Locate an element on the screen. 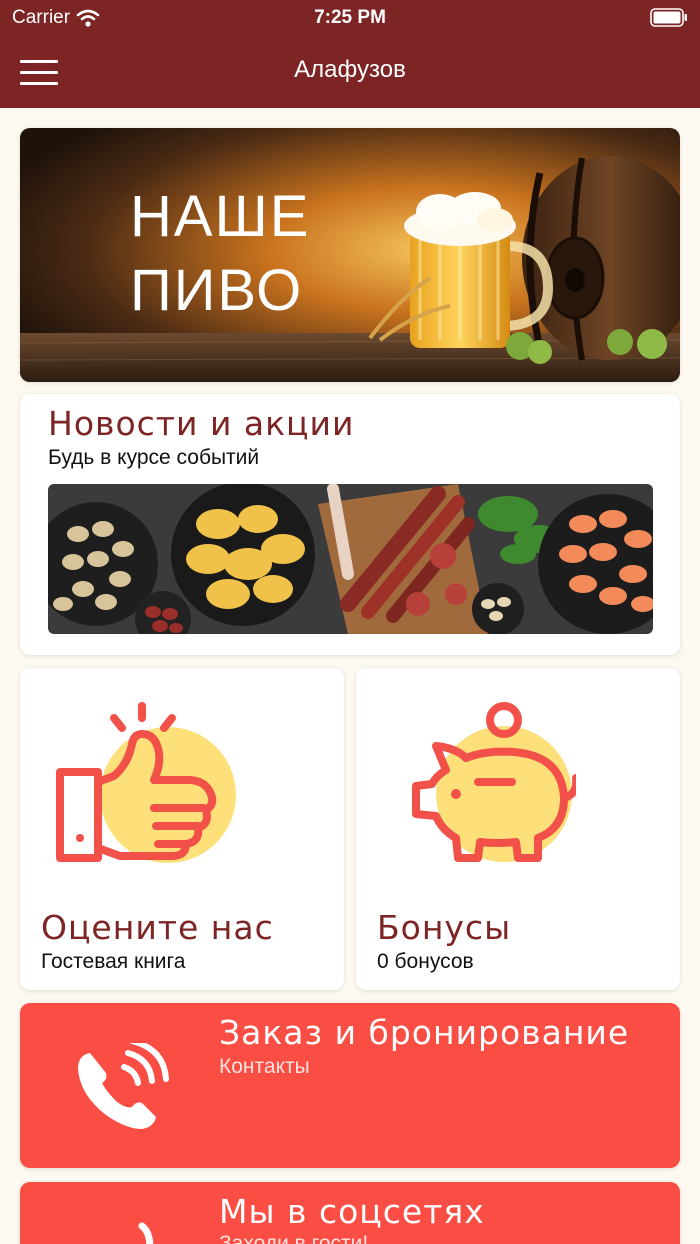 Image resolution: width=700 pixels, height=1244 pixels. navigation-bar: Алафузов is located at coordinates (350, 72).